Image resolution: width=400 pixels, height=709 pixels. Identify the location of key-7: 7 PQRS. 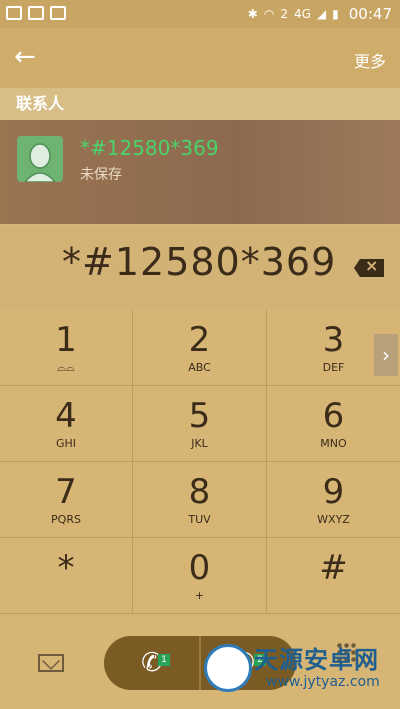
(66, 500).